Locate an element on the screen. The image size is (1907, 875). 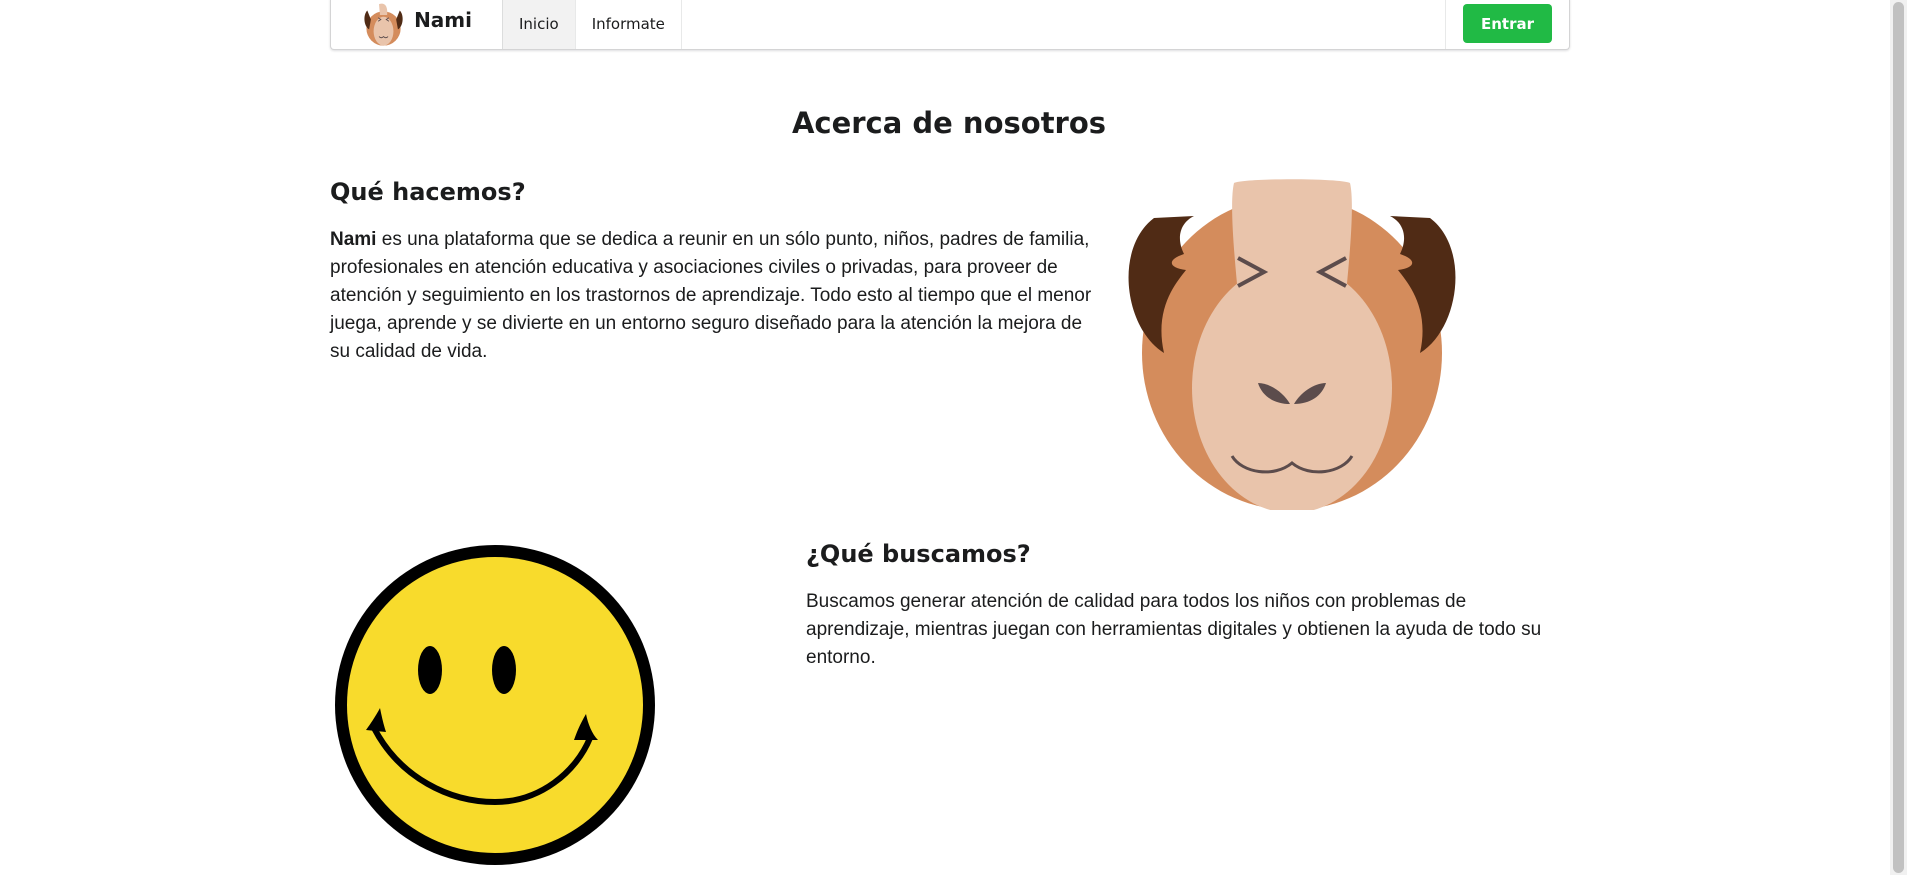
what-we-do-lead: Nami is located at coordinates (353, 239).